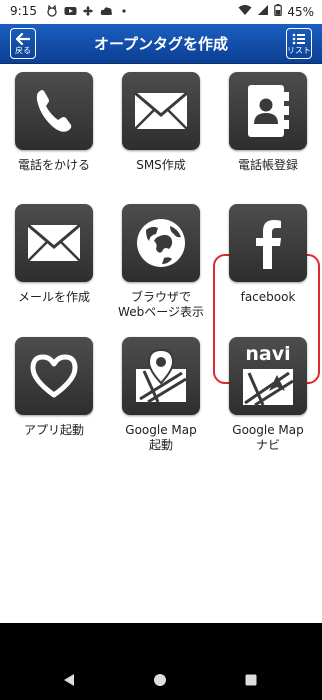 The height and width of the screenshot is (700, 322). I want to click on video-icon, so click(70, 11).